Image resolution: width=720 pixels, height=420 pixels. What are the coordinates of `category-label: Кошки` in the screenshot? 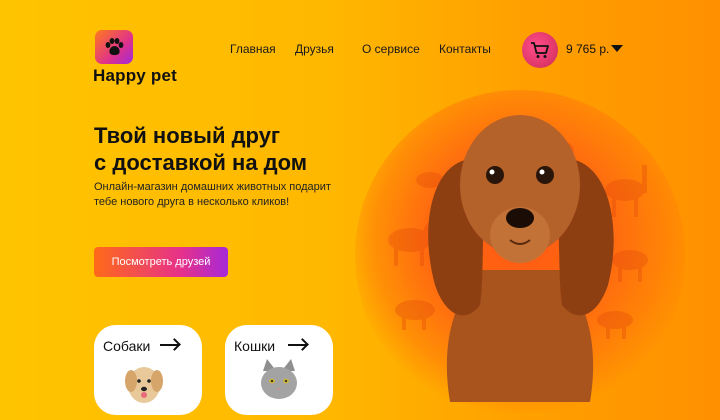 It's located at (255, 346).